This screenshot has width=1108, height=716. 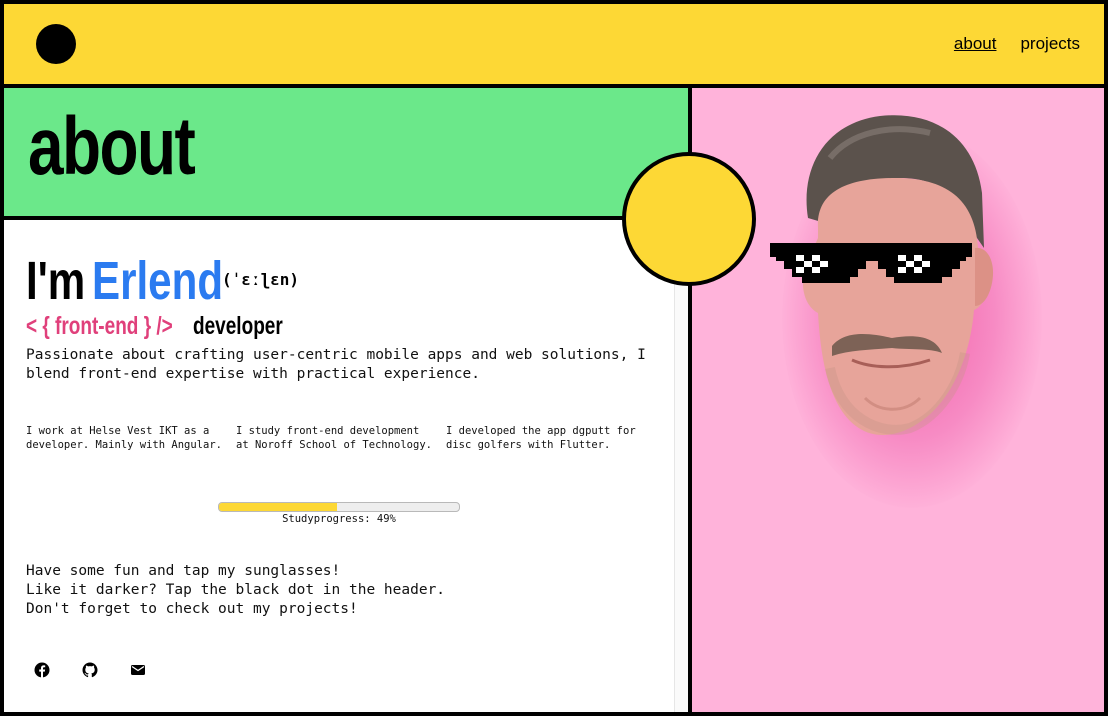 What do you see at coordinates (1017, 44) in the screenshot?
I see `main-nav: about projects` at bounding box center [1017, 44].